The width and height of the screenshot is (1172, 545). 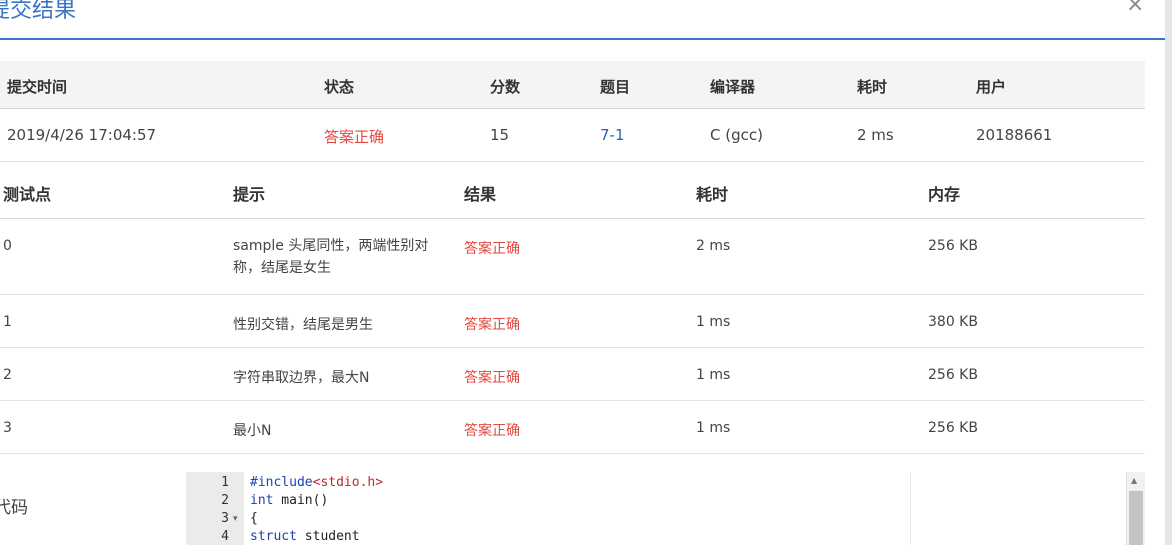 What do you see at coordinates (249, 194) in the screenshot?
I see `header-hint: 提示` at bounding box center [249, 194].